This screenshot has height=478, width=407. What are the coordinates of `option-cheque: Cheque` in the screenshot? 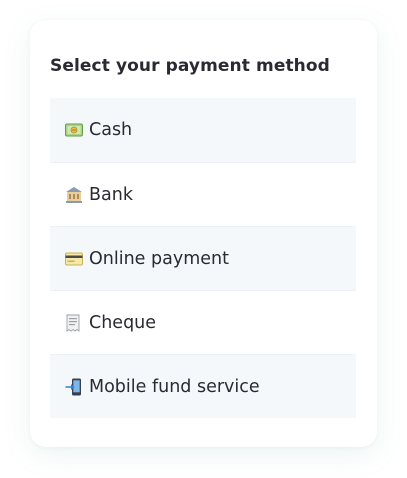 It's located at (203, 322).